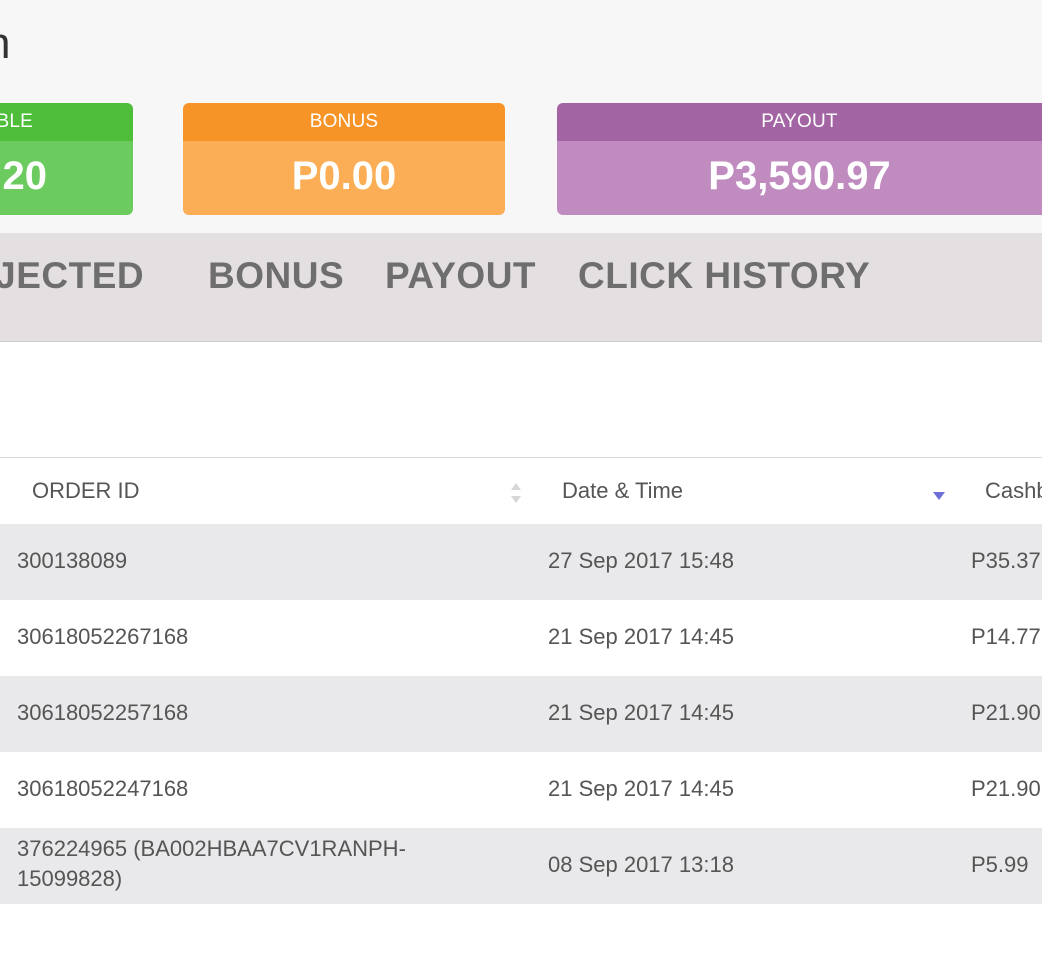 The height and width of the screenshot is (980, 1042). Describe the element at coordinates (521, 714) in the screenshot. I see `table-row: 30618052257168 21 Sep 2017 14:45 P21.90` at that location.